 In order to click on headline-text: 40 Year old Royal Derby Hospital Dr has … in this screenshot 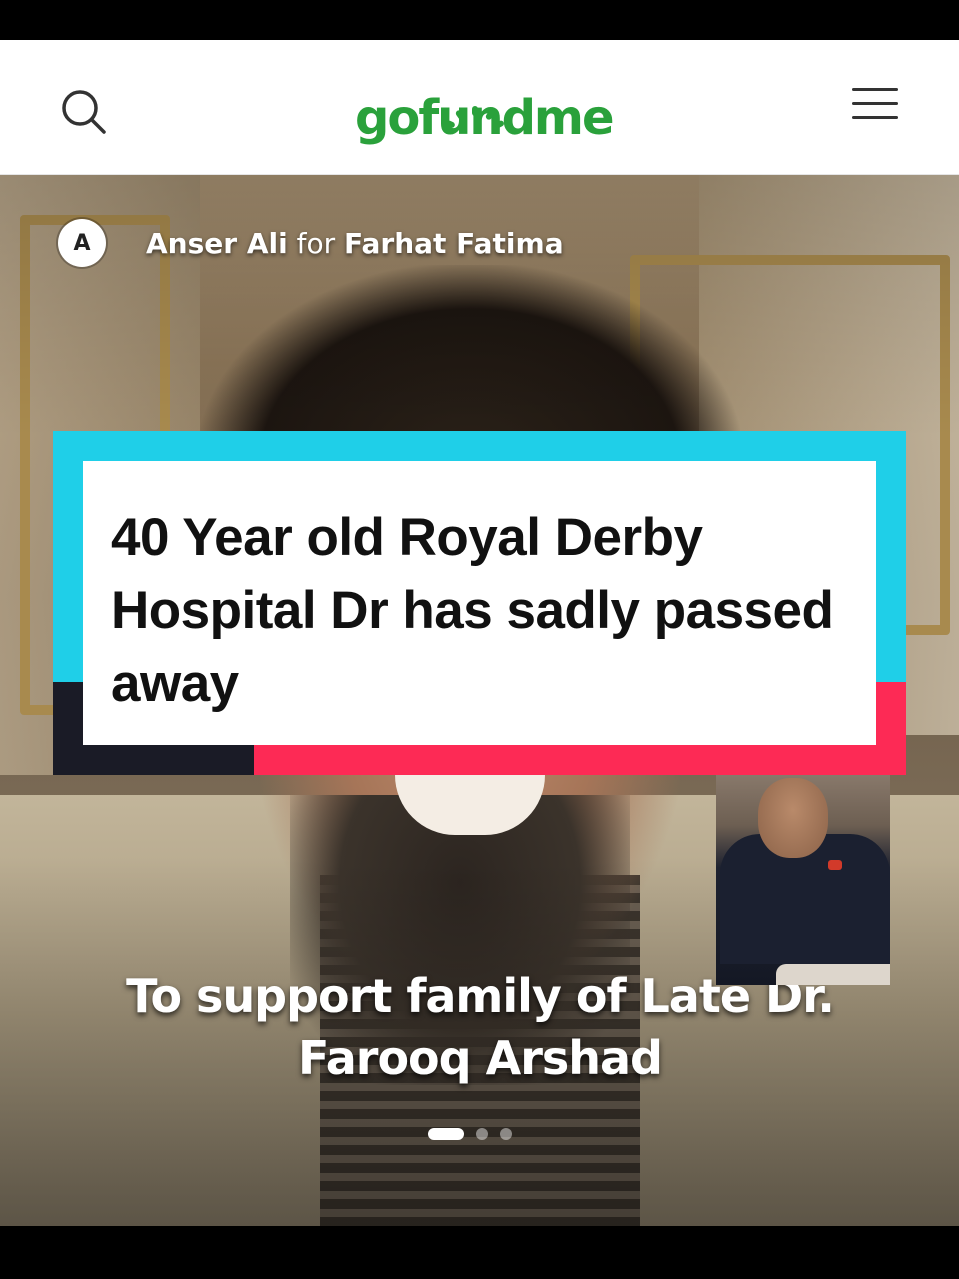, I will do `click(472, 610)`.